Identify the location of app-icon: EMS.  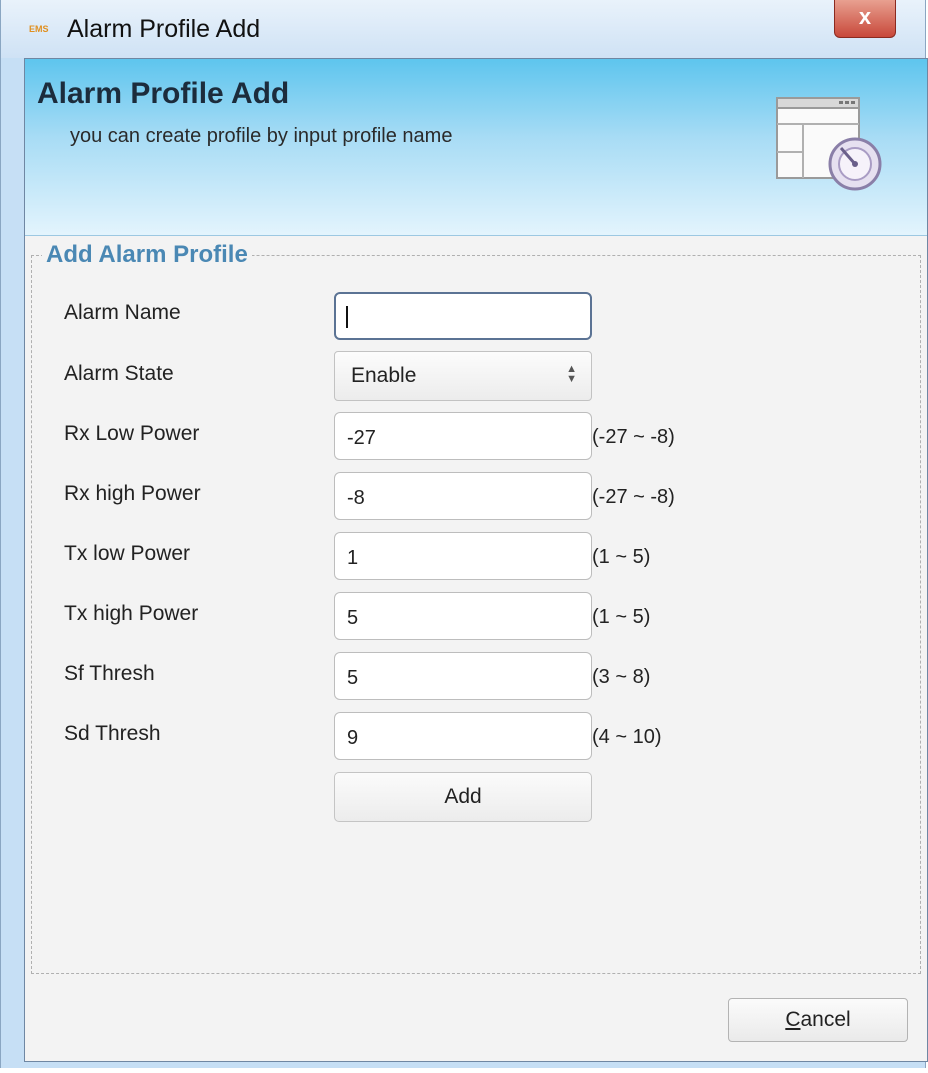
(39, 29).